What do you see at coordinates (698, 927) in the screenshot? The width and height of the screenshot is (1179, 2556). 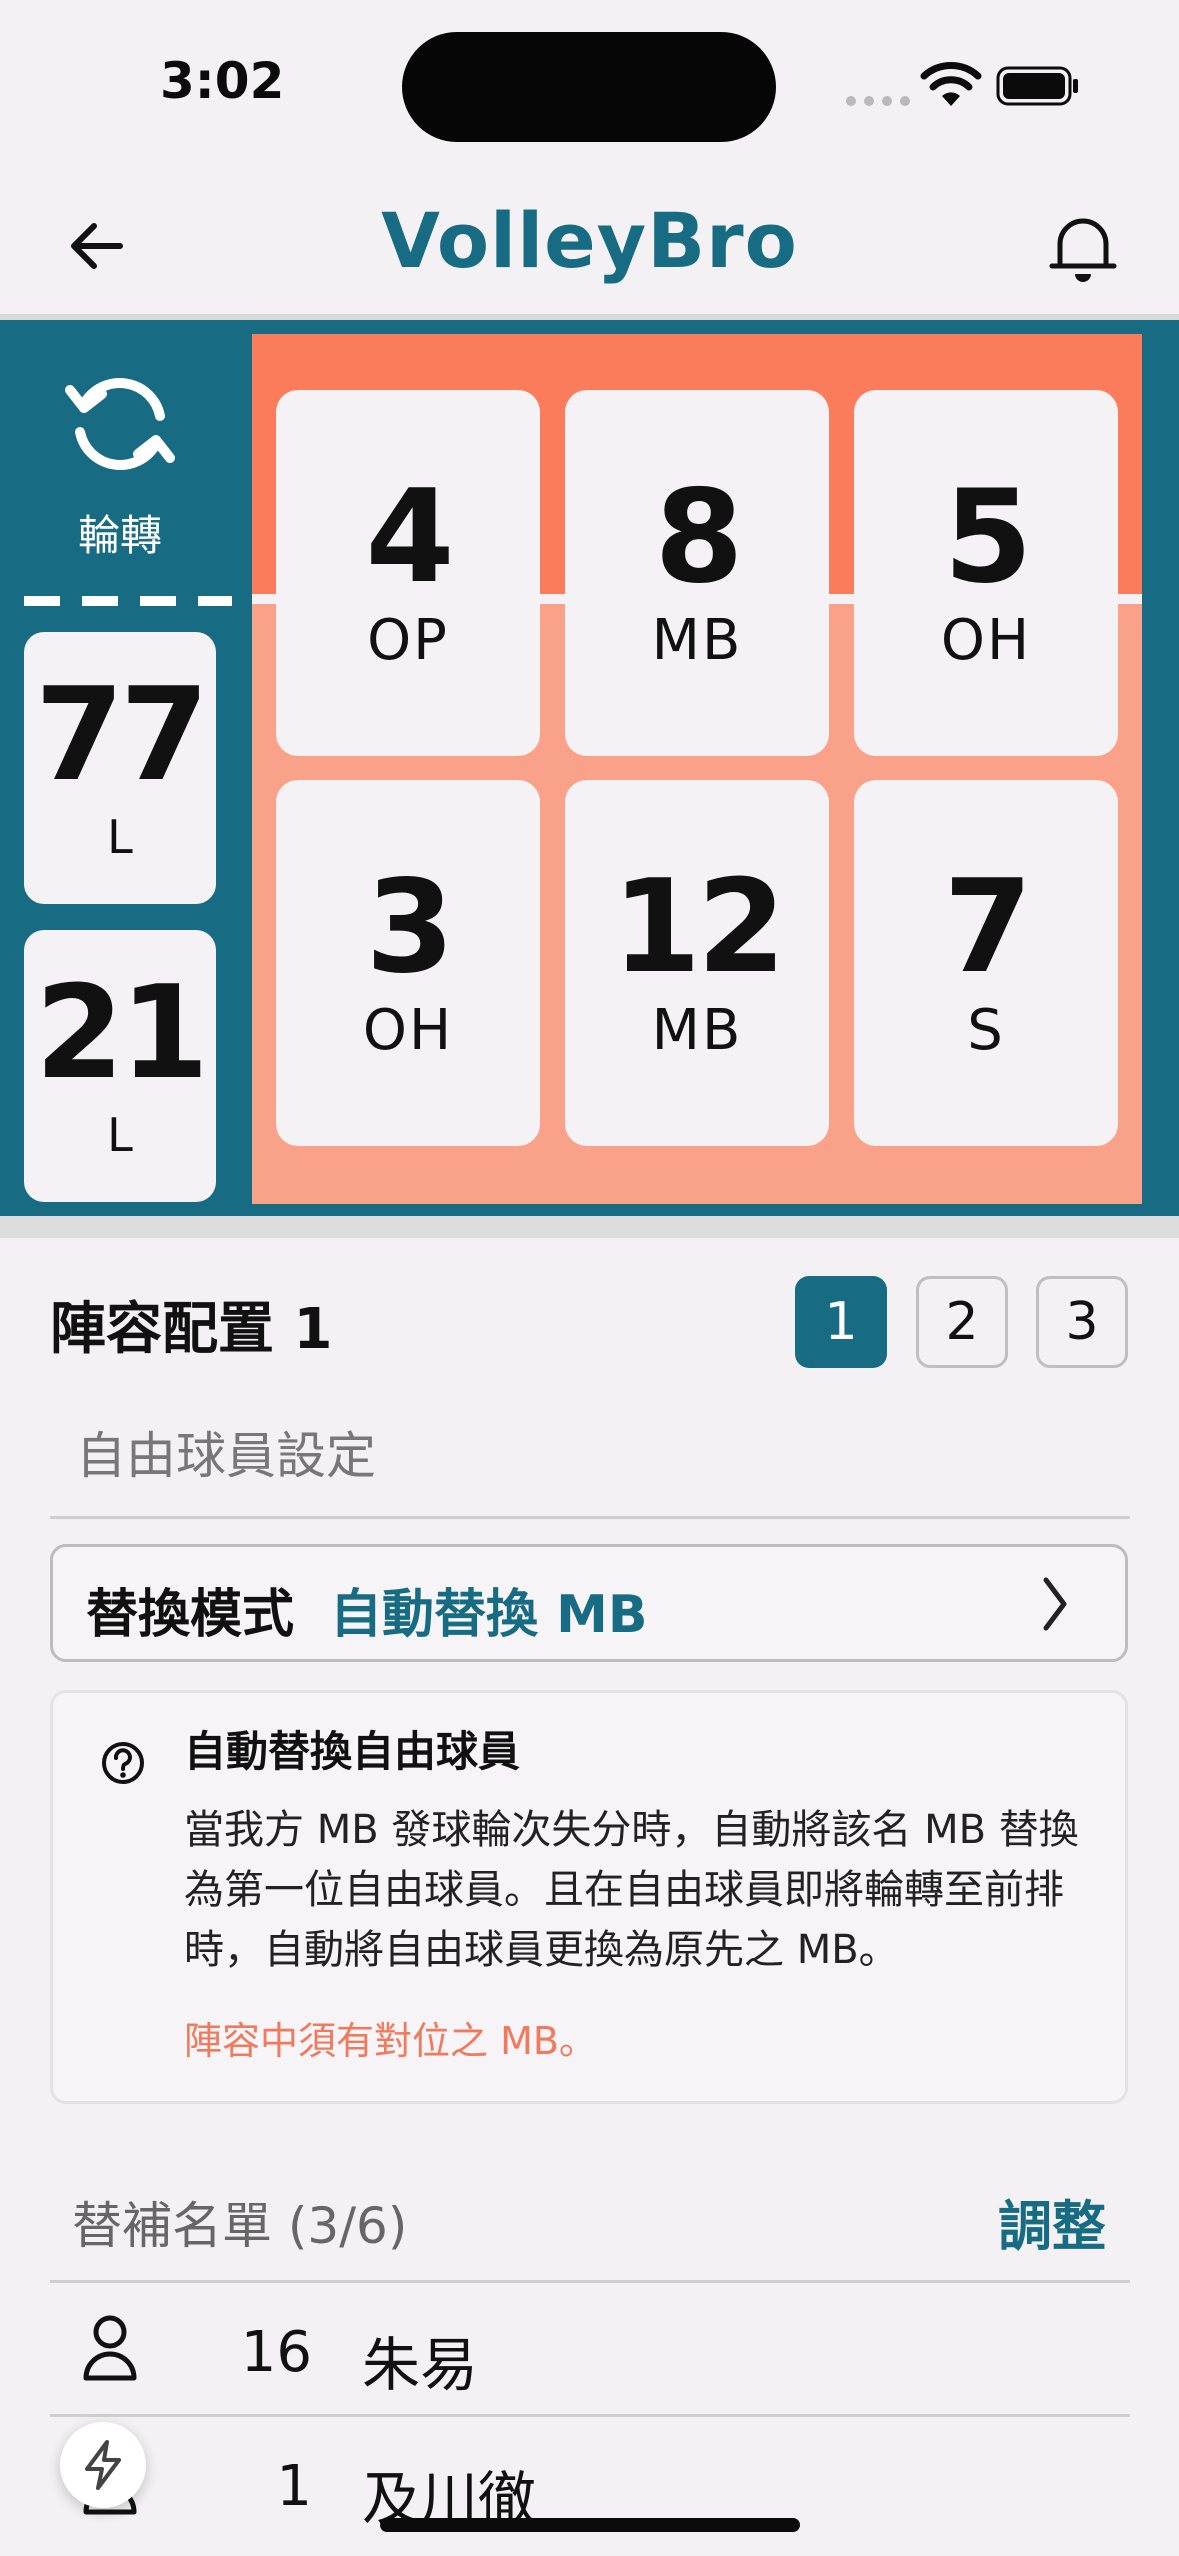 I see `player-number: 12` at bounding box center [698, 927].